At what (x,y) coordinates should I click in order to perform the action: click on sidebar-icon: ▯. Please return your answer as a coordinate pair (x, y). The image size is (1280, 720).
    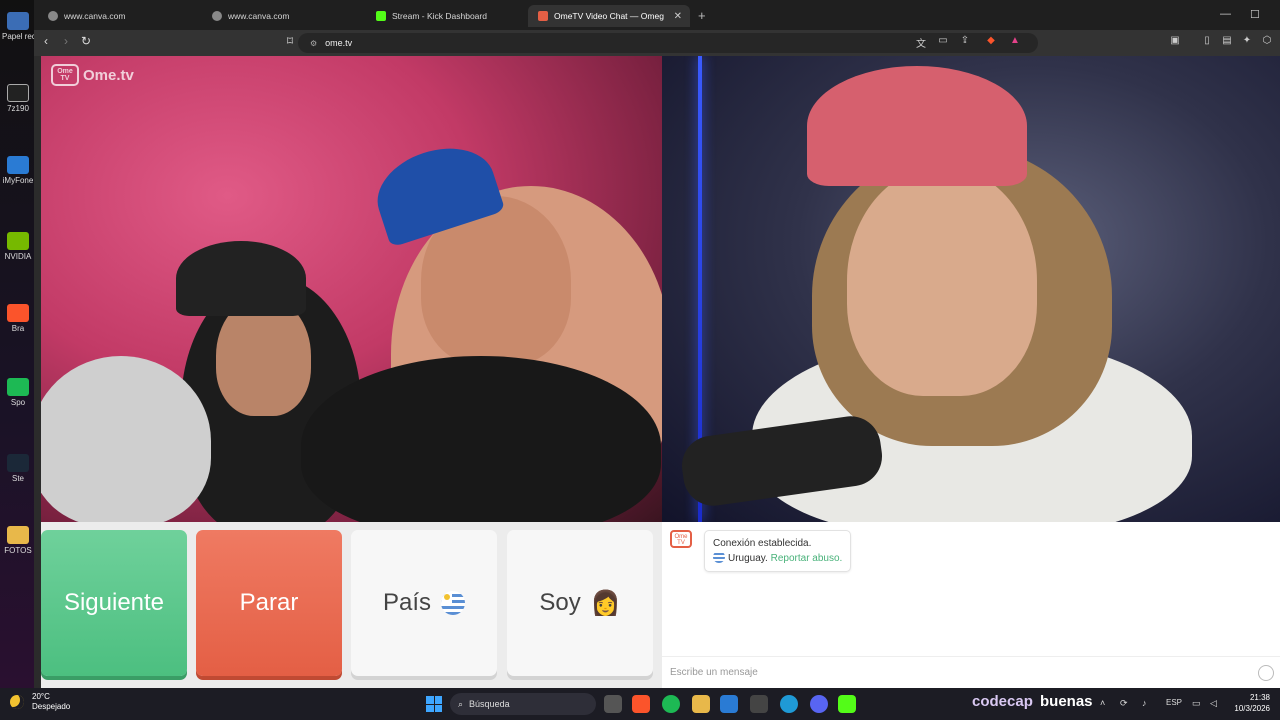
    Looking at the image, I should click on (1207, 40).